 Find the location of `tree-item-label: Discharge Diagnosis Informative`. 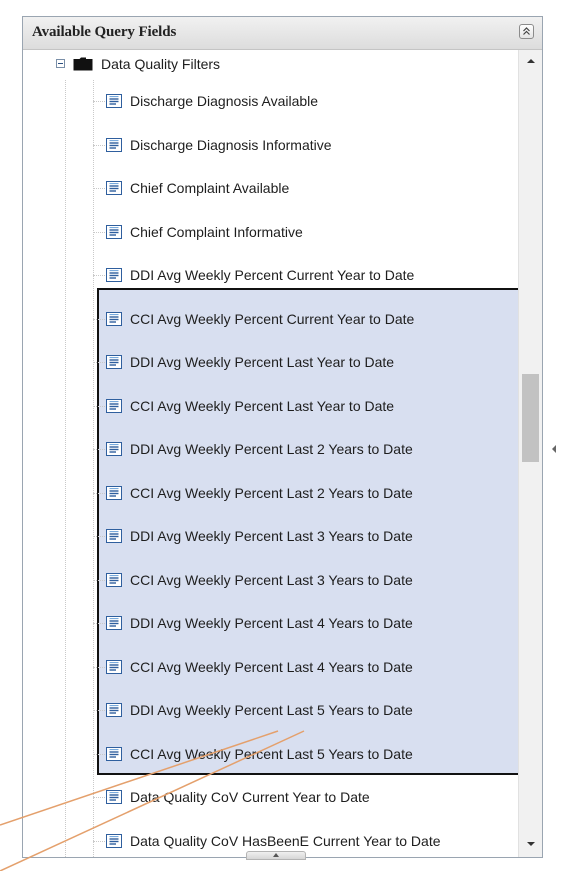

tree-item-label: Discharge Diagnosis Informative is located at coordinates (231, 144).